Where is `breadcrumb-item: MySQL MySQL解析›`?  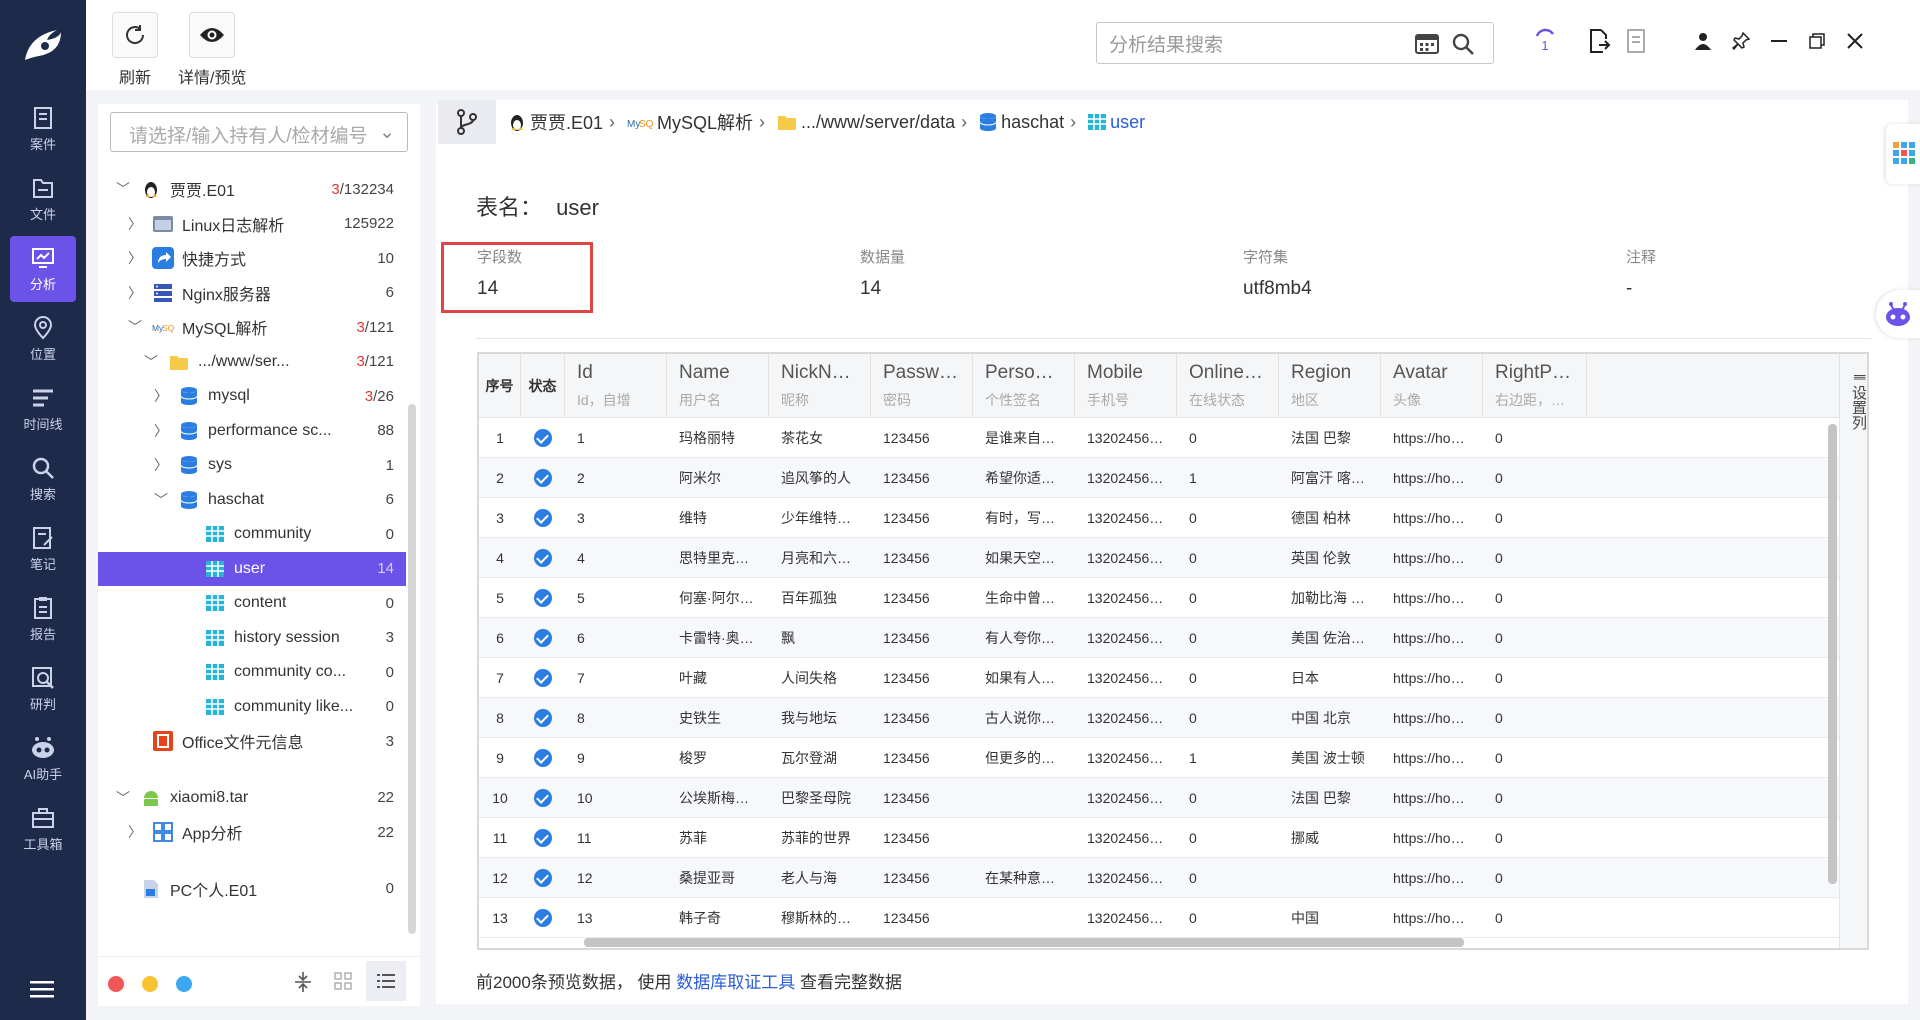 breadcrumb-item: MySQL MySQL解析› is located at coordinates (699, 122).